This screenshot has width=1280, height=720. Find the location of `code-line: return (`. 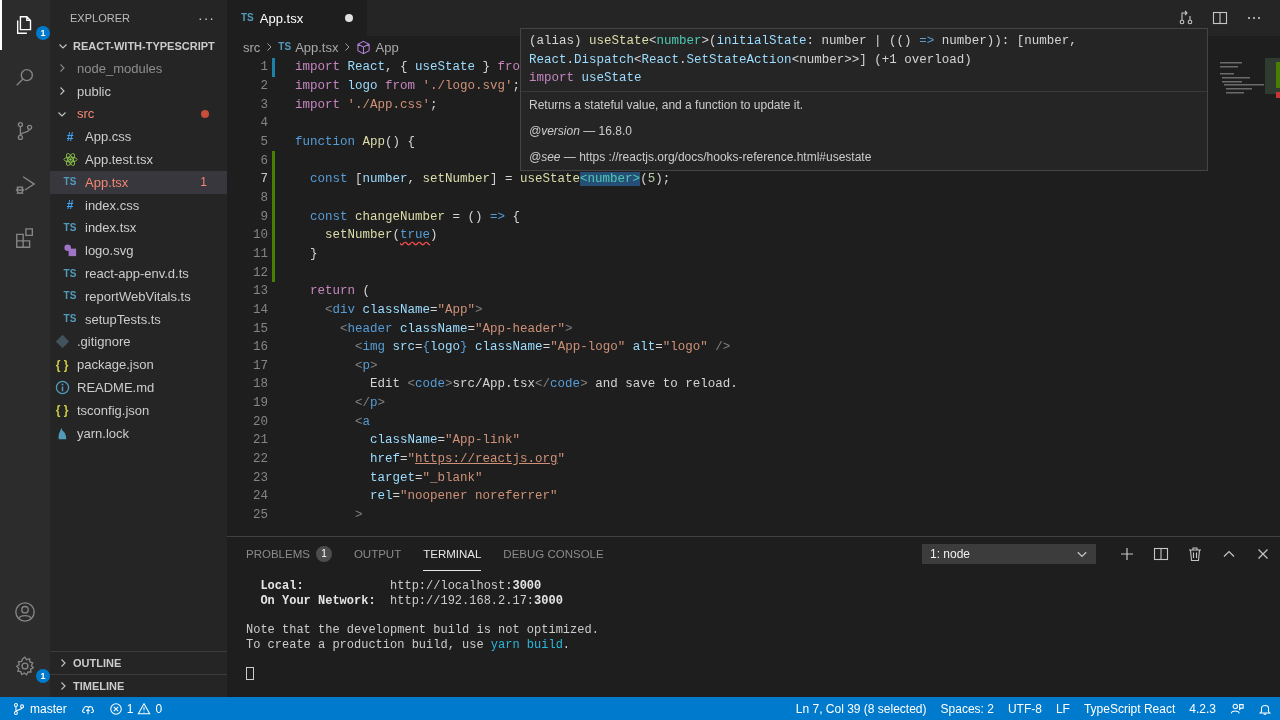

code-line: return ( is located at coordinates (340, 291).